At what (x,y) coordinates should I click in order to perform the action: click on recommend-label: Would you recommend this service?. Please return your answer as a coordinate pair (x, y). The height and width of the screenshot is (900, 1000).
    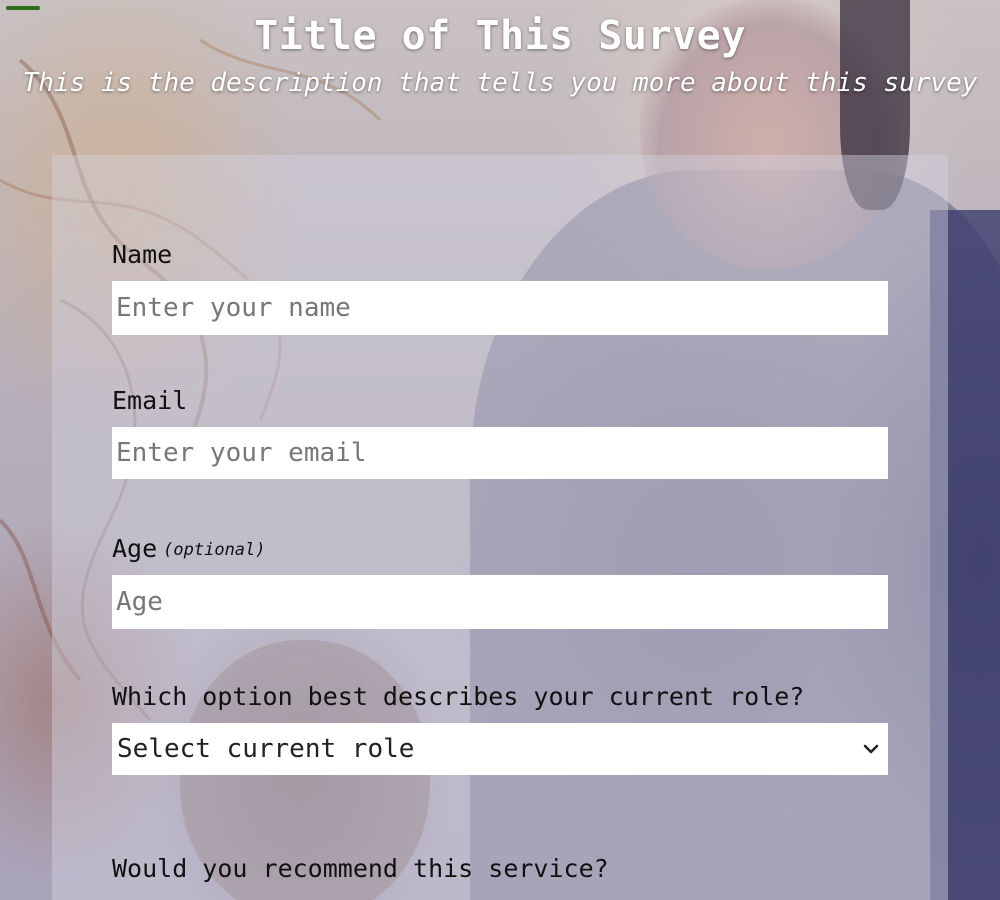
    Looking at the image, I should click on (360, 868).